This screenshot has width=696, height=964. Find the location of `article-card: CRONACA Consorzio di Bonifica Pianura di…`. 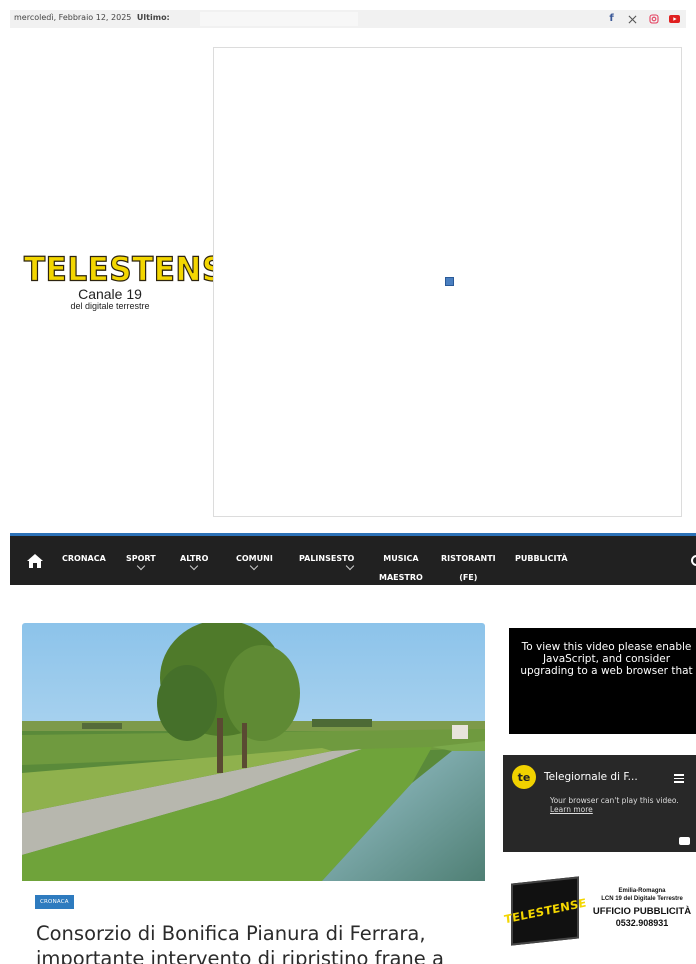

article-card: CRONACA Consorzio di Bonifica Pianura di… is located at coordinates (253, 922).